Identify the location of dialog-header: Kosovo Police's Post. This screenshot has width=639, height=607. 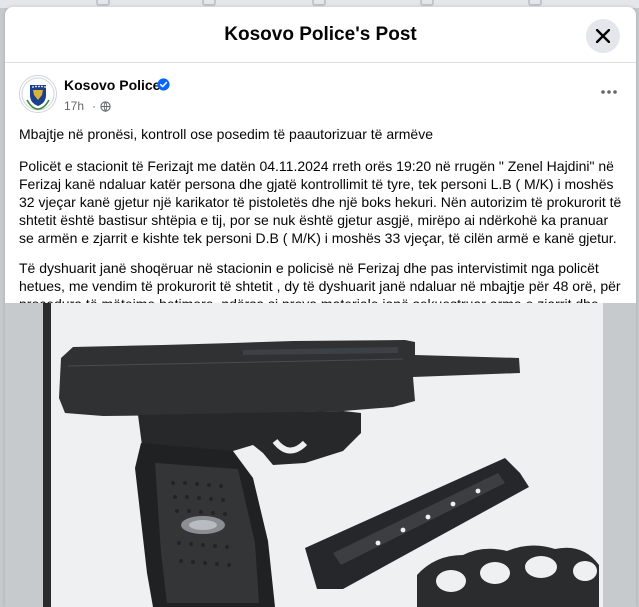
(320, 35).